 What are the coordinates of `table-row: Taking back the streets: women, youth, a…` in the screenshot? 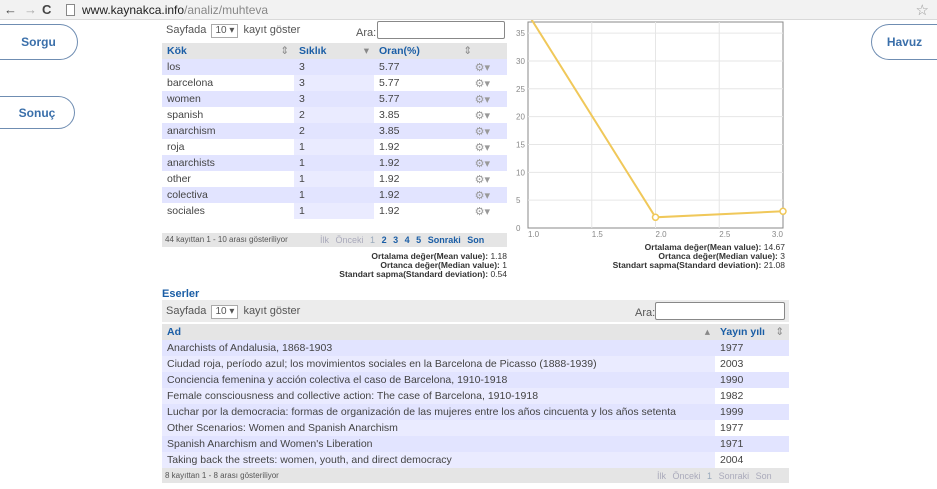 It's located at (475, 460).